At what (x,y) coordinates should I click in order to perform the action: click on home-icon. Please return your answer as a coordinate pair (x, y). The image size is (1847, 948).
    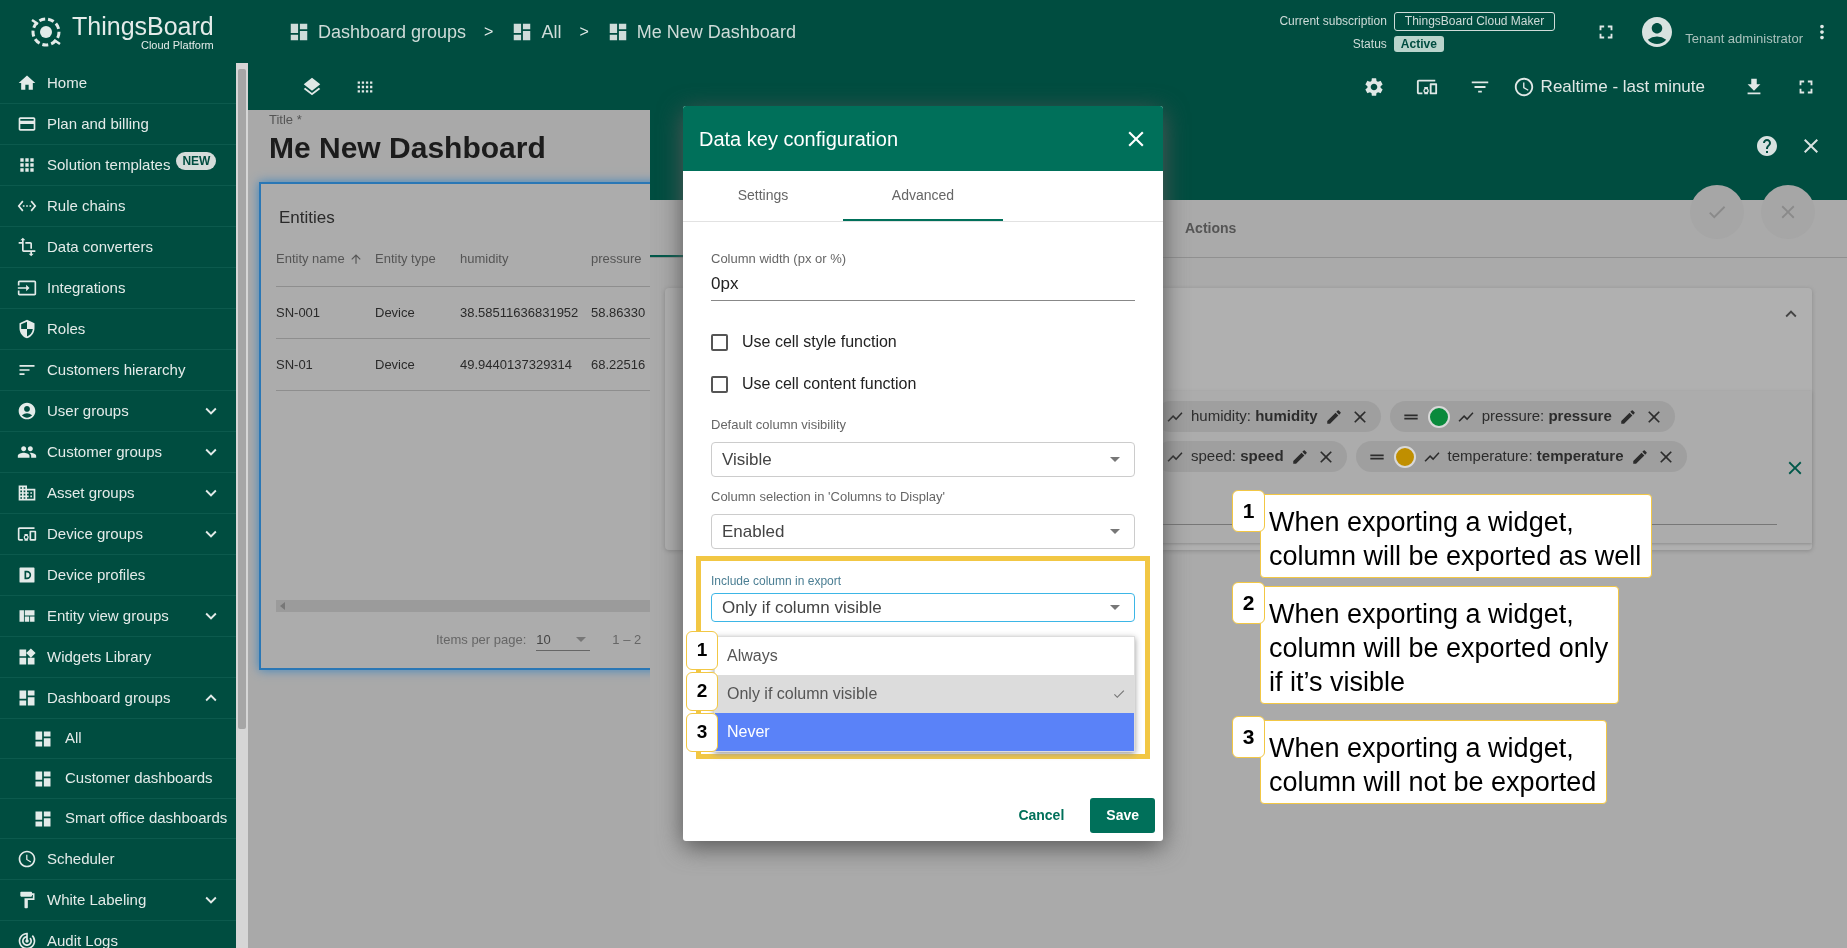
    Looking at the image, I should click on (27, 83).